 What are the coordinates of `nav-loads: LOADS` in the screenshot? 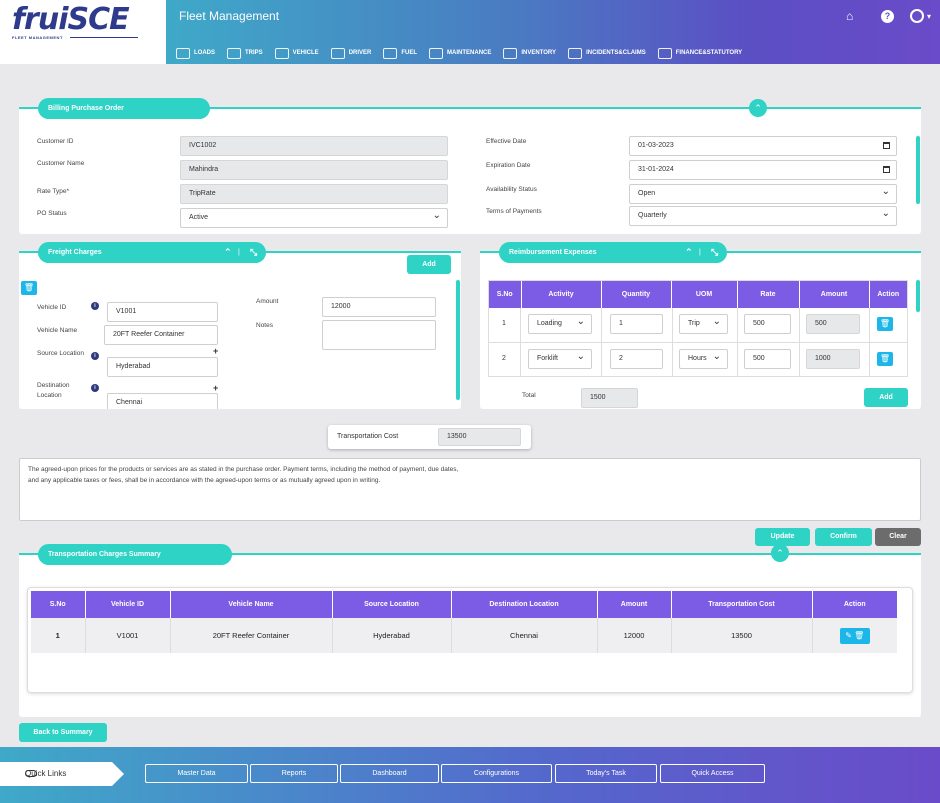 It's located at (195, 53).